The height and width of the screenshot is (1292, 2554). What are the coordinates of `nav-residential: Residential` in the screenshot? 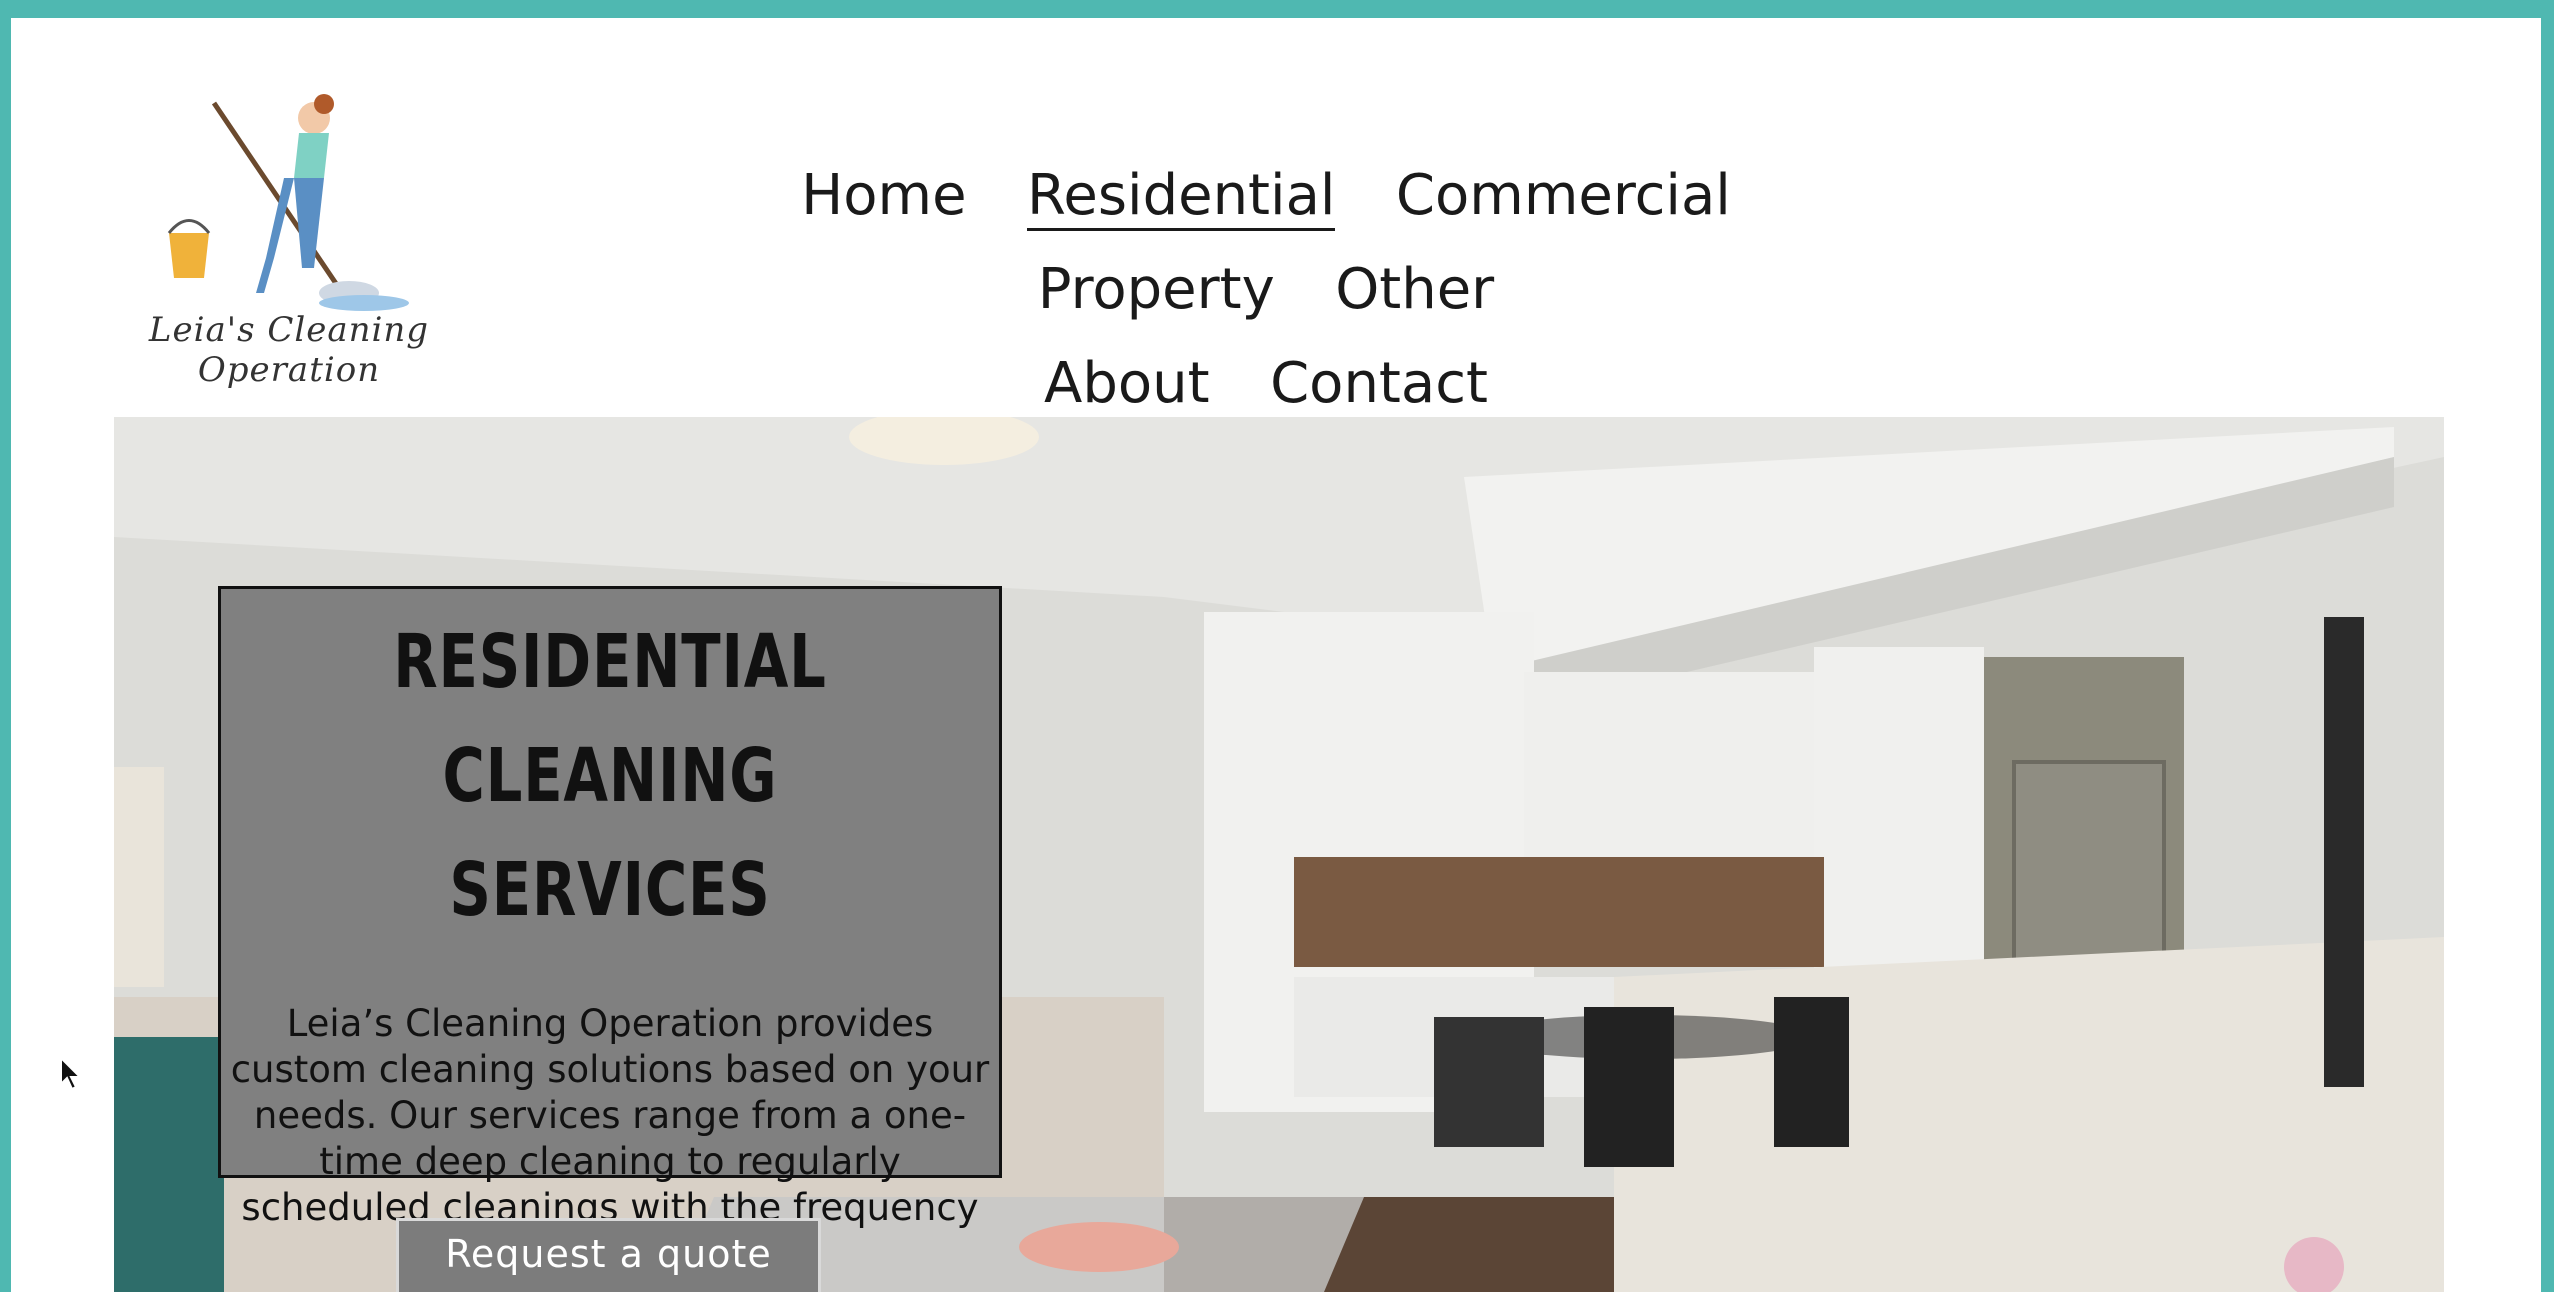 It's located at (1181, 197).